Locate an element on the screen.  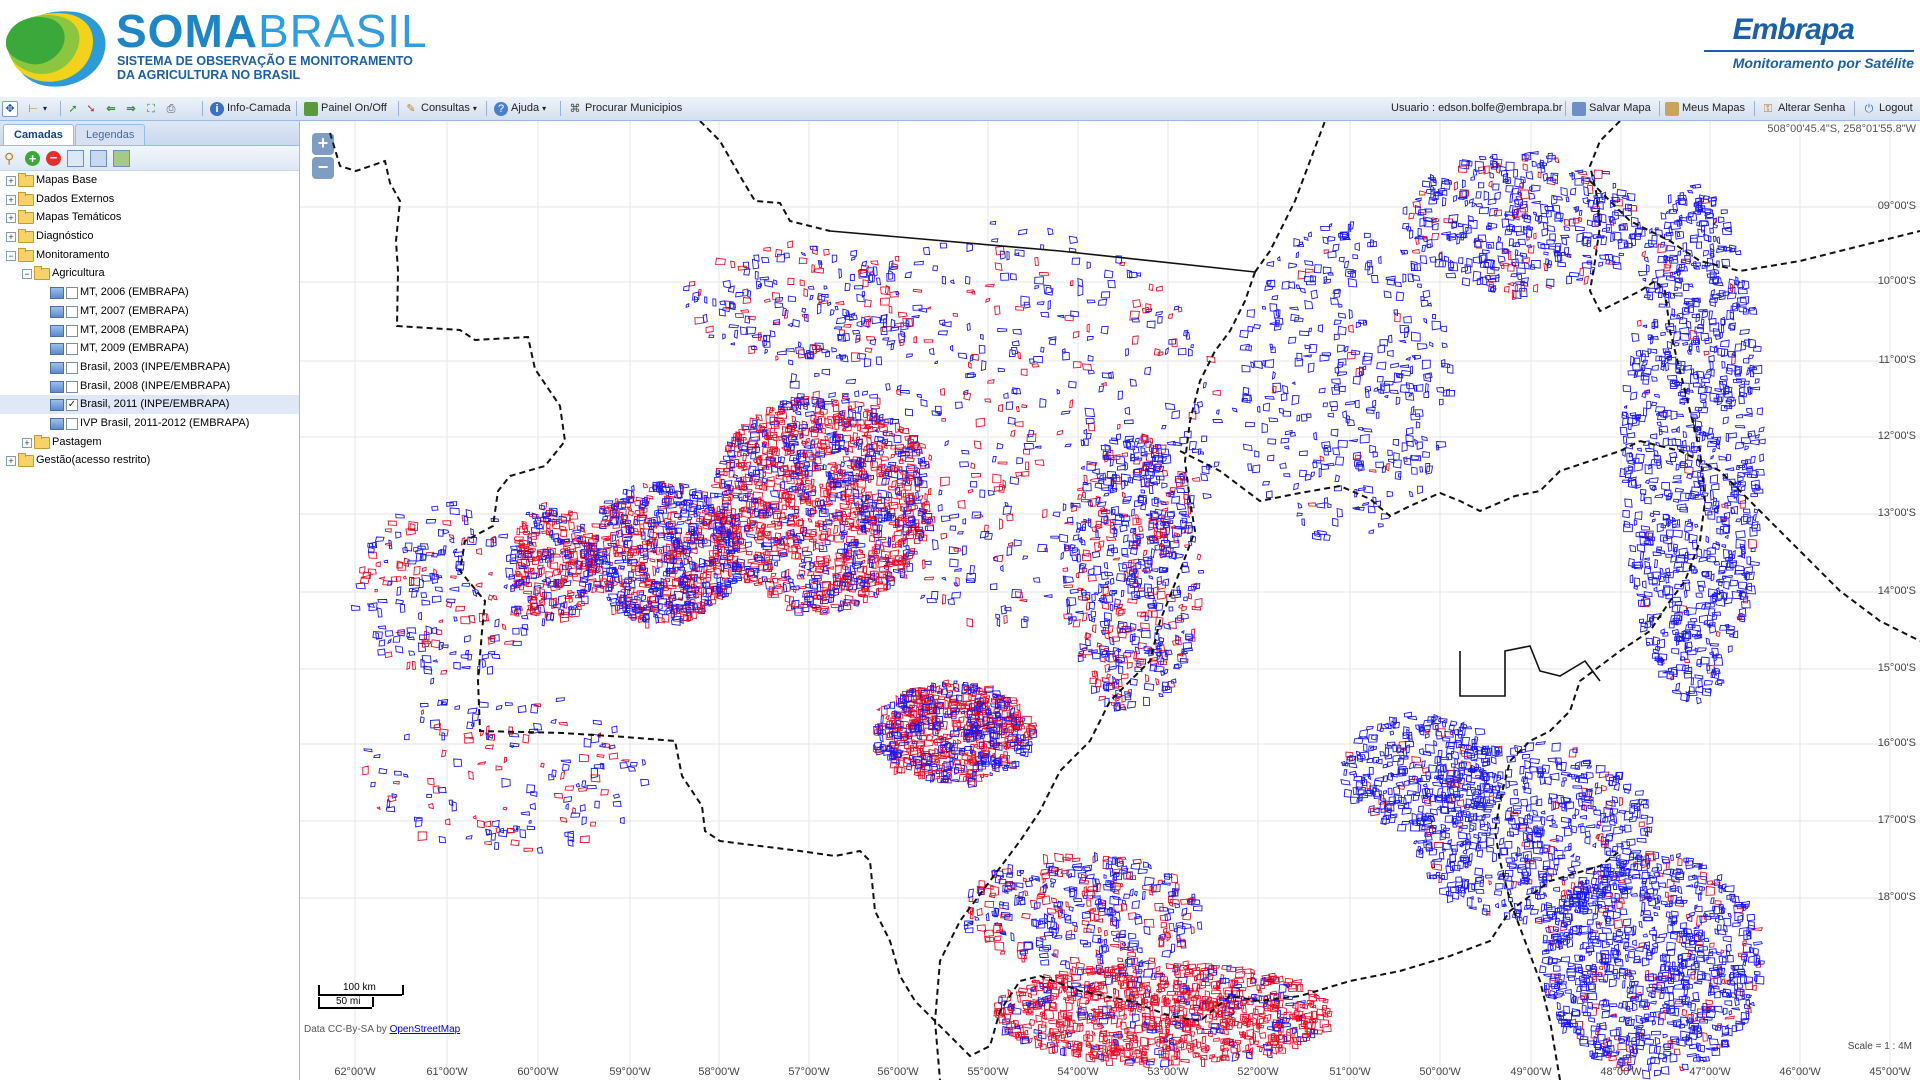
layer-item: MT, 2009 (EMBRAPA) is located at coordinates (149, 348).